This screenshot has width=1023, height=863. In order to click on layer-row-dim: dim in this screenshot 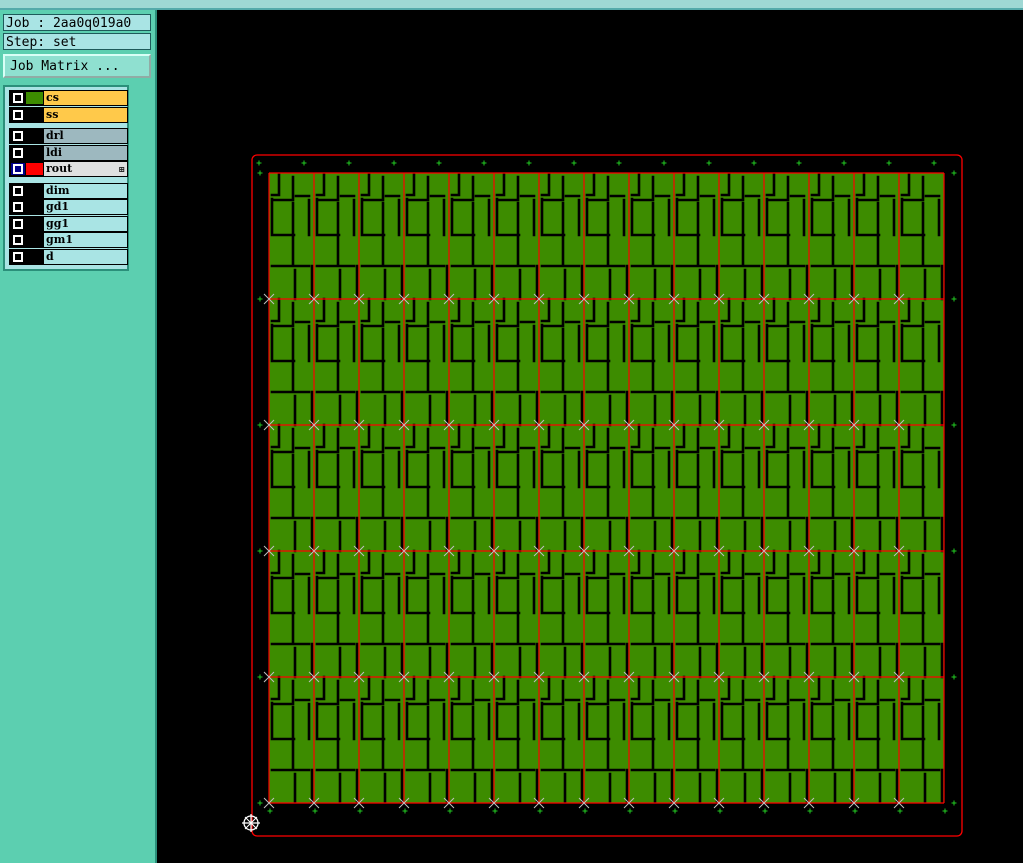, I will do `click(68, 190)`.